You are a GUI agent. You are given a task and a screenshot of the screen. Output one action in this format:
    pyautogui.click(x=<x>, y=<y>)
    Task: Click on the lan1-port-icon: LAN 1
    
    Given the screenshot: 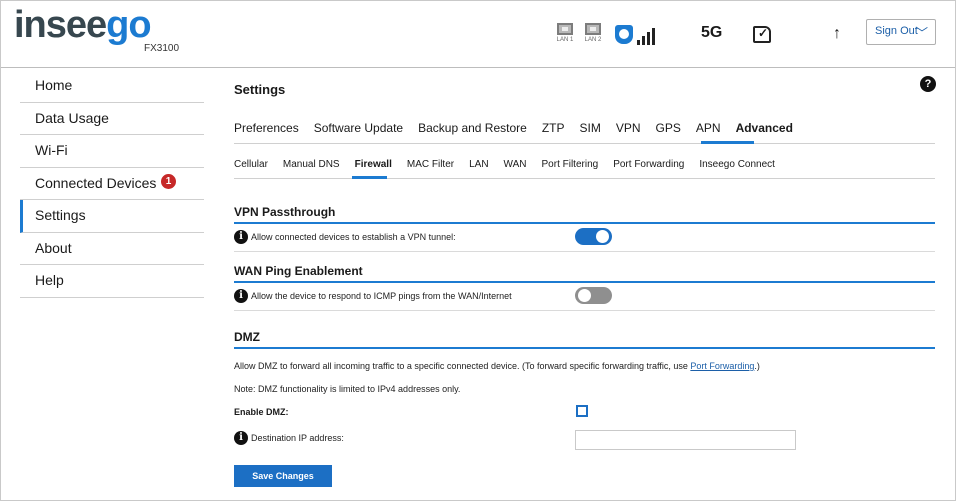 What is the action you would take?
    pyautogui.click(x=565, y=36)
    